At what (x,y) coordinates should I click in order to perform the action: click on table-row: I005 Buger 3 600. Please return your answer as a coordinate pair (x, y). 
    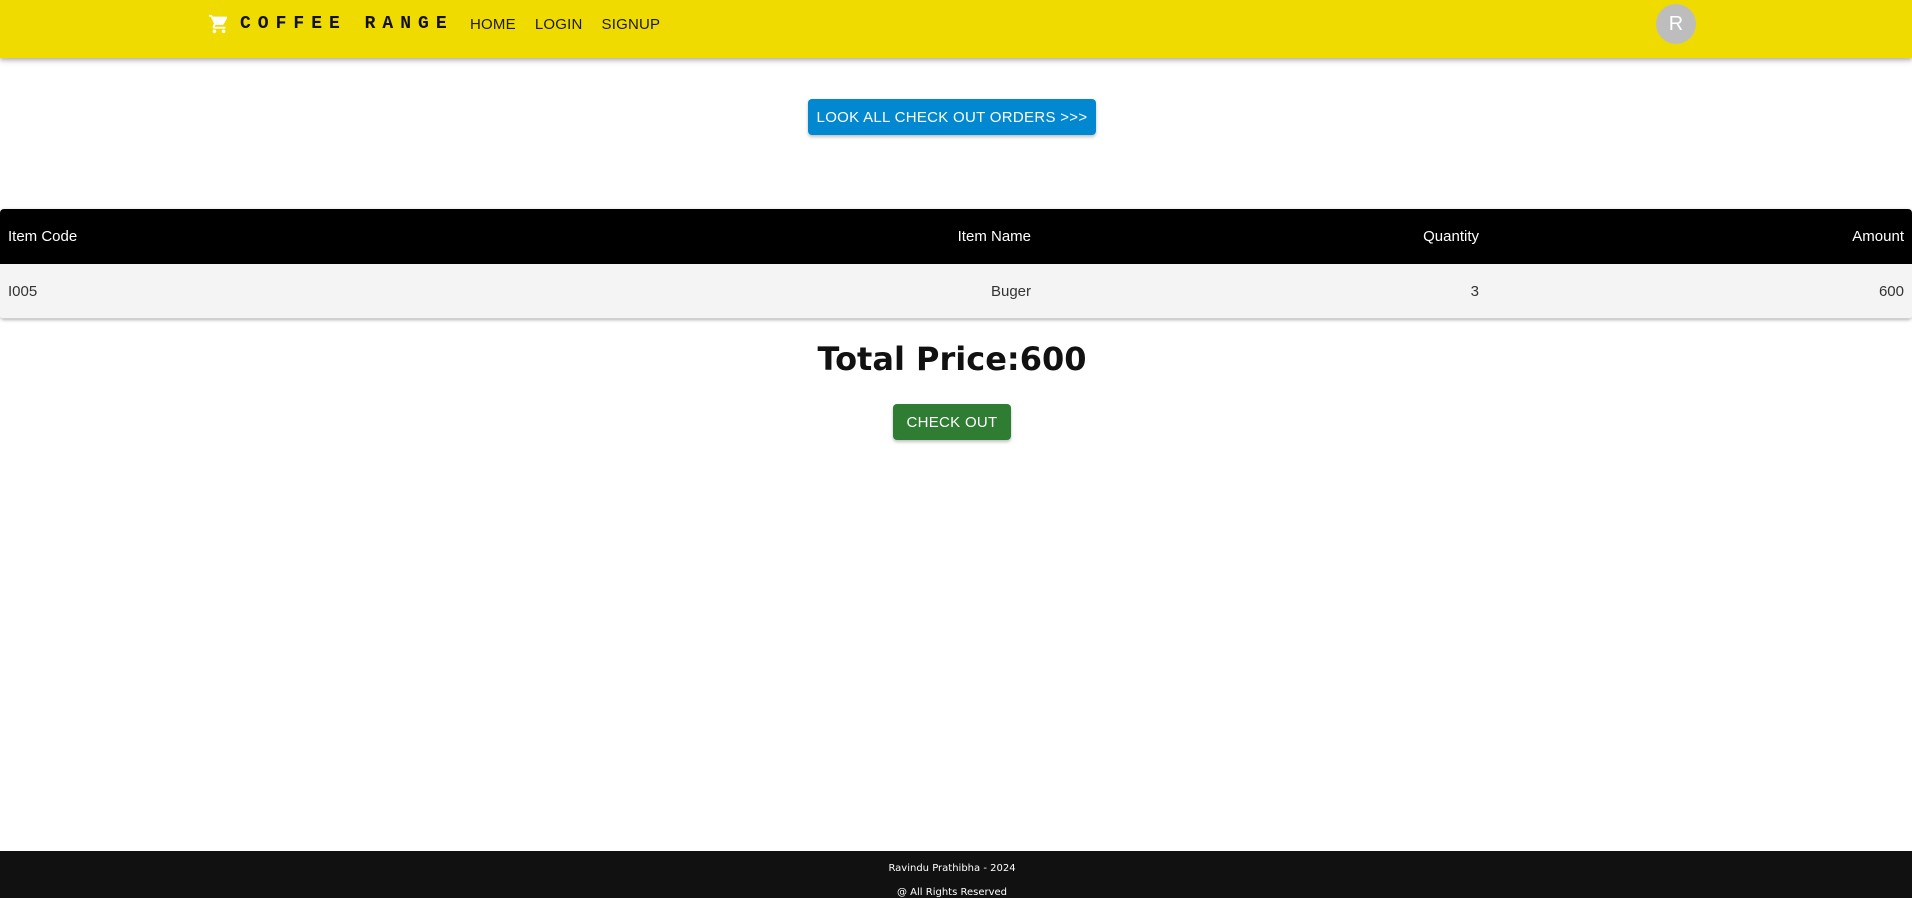
    Looking at the image, I should click on (956, 291).